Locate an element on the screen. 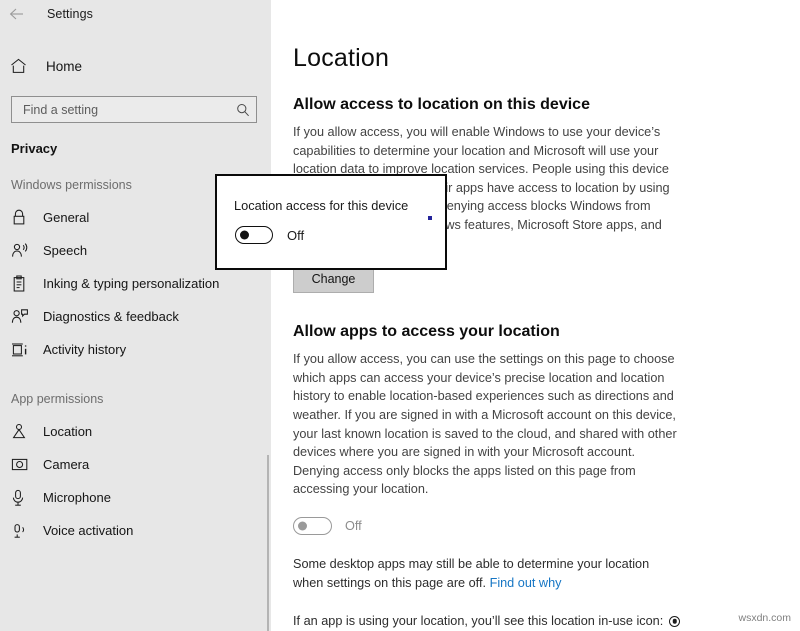  home-icon is located at coordinates (25, 66).